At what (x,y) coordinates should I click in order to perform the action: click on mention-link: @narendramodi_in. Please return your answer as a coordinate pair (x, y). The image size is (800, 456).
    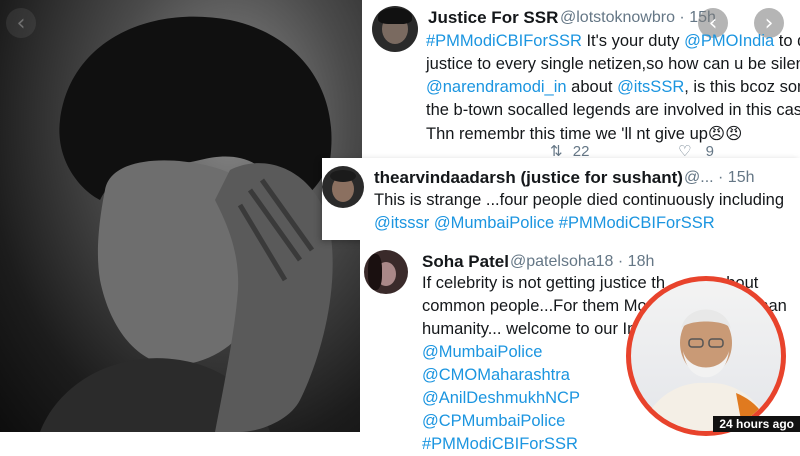
    Looking at the image, I should click on (496, 87).